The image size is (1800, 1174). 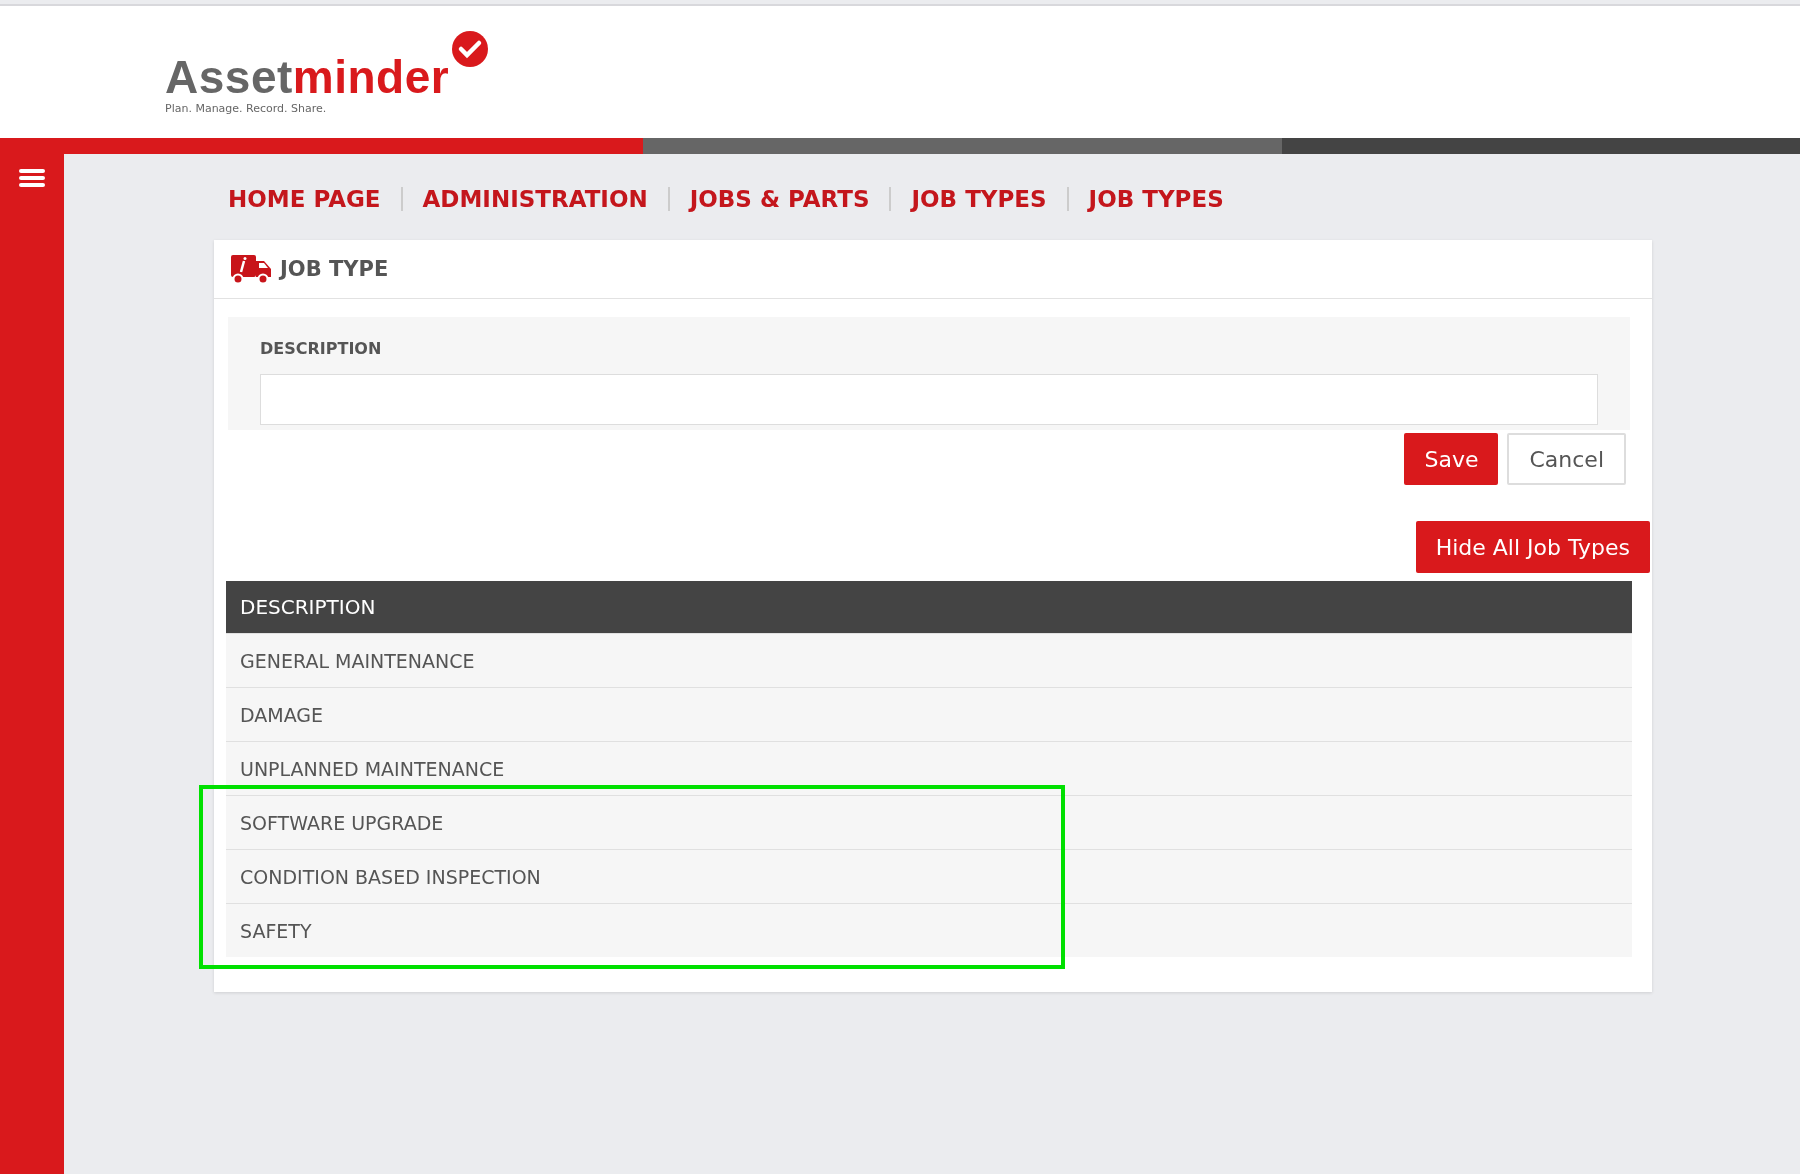 What do you see at coordinates (304, 199) in the screenshot?
I see `breadcrumb-link: HOME PAGE` at bounding box center [304, 199].